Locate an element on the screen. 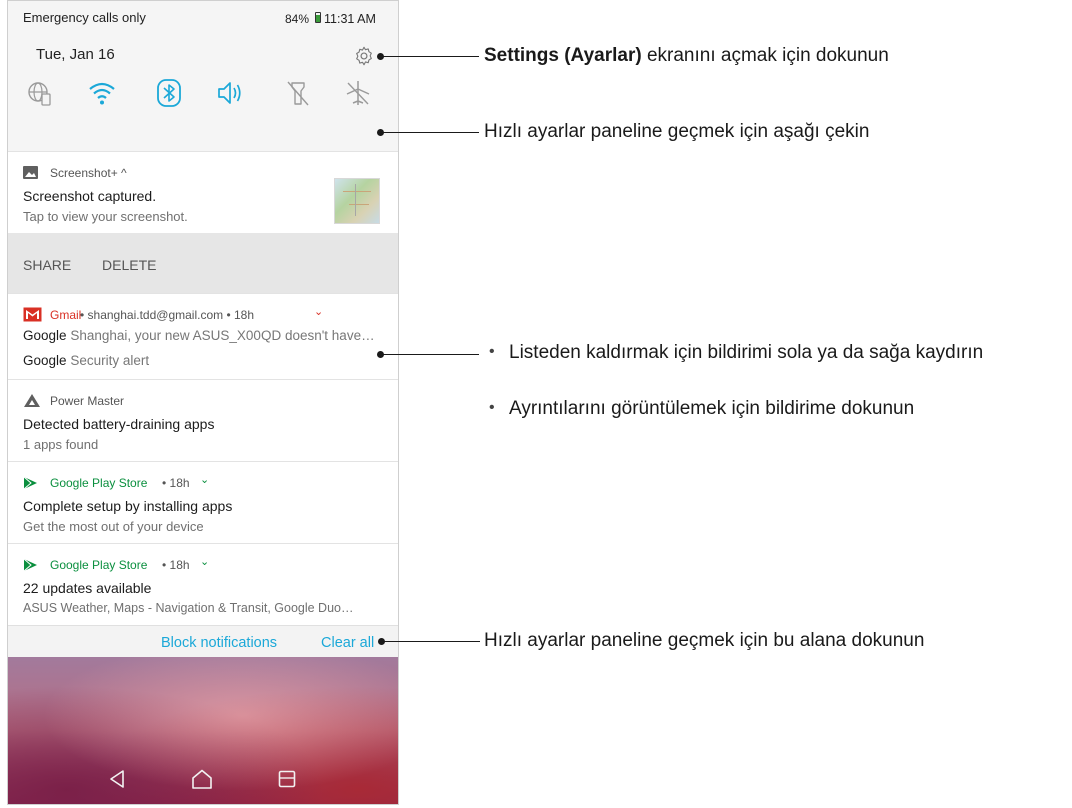 The height and width of the screenshot is (808, 1072). flashlight-off-icon is located at coordinates (298, 93).